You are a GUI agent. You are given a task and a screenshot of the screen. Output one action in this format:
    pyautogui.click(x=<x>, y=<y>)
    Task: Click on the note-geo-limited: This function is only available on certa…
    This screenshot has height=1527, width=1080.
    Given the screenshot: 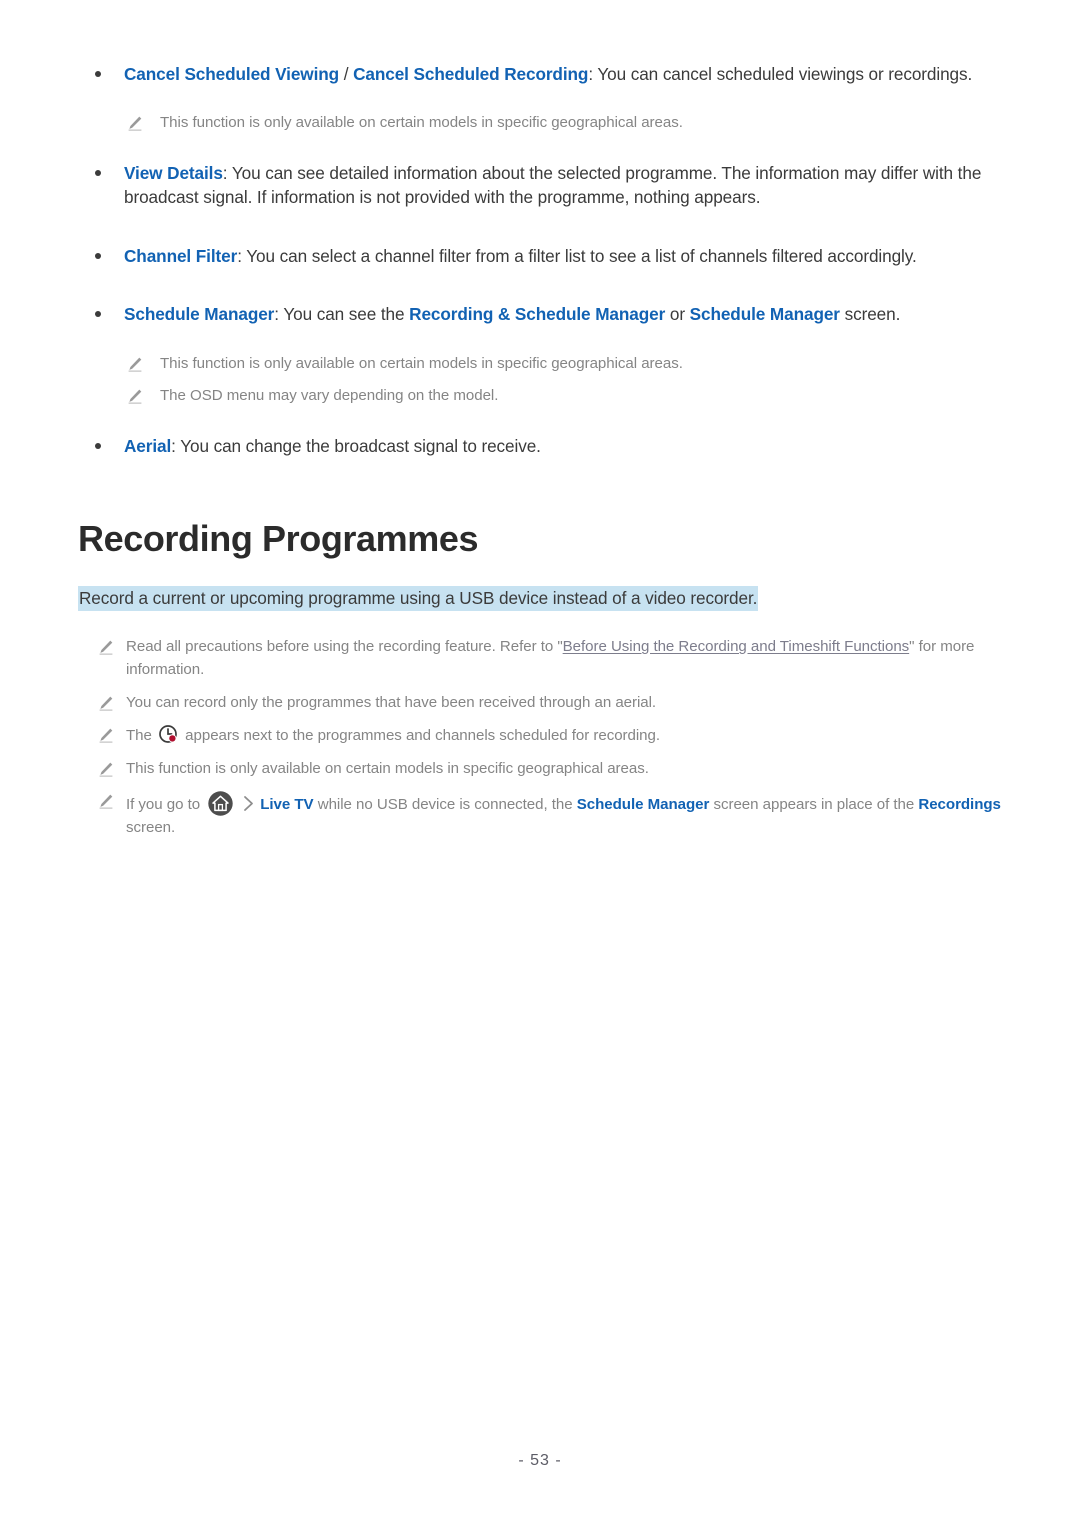 What is the action you would take?
    pyautogui.click(x=540, y=769)
    